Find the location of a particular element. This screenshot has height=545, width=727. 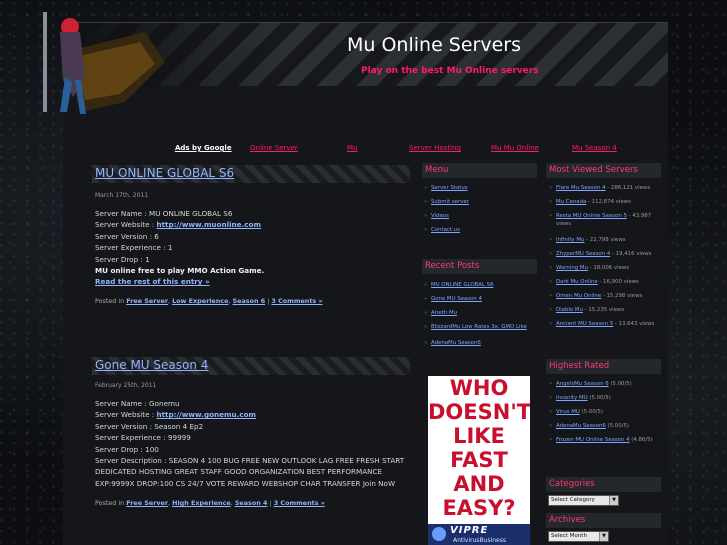

vipre-brand: VIPRE is located at coordinates (469, 530).